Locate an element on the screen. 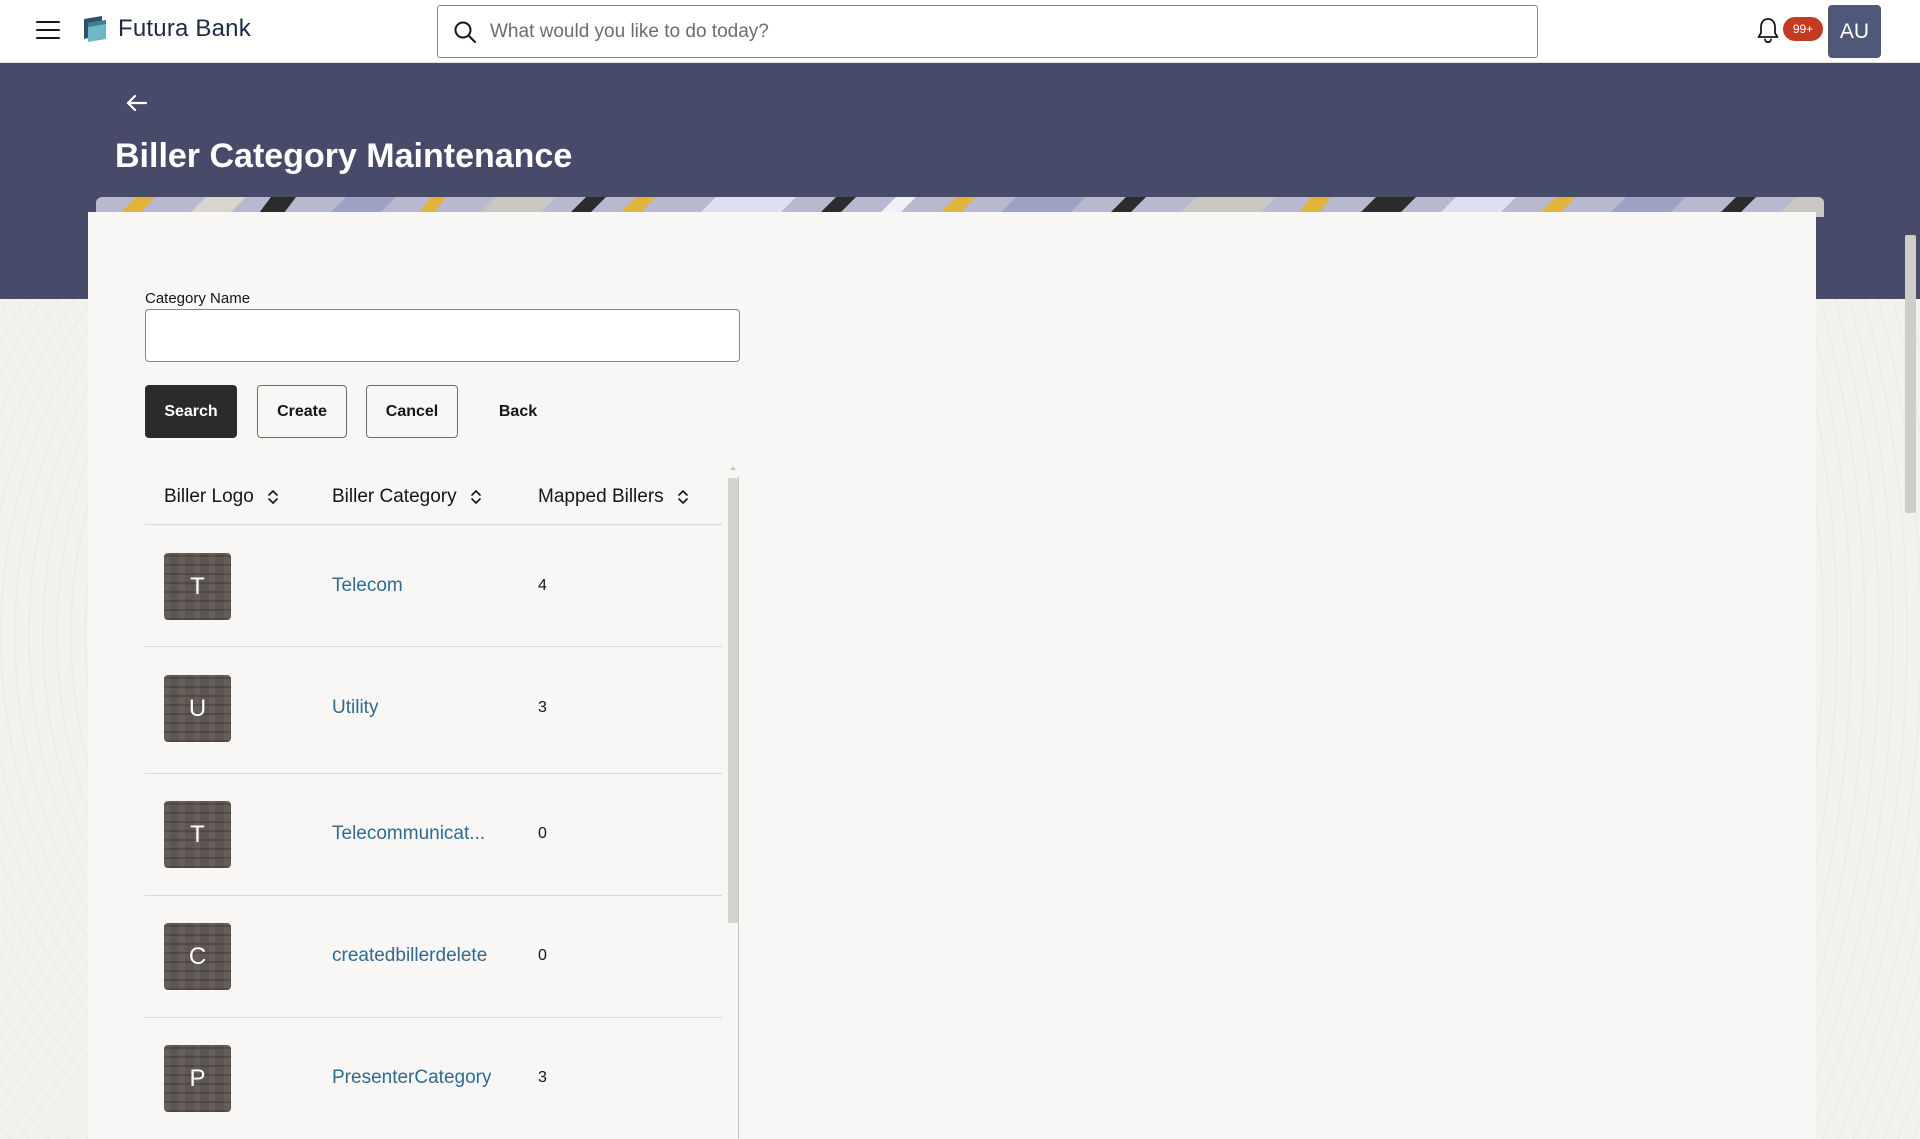  column-header-mapped-billers: Mapped Billers is located at coordinates (614, 497).